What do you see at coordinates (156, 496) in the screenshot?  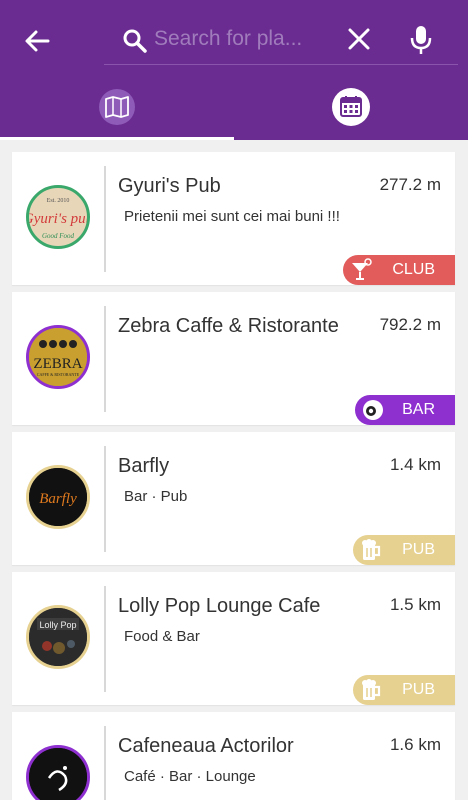 I see `place-subtitle: Bar · Pub` at bounding box center [156, 496].